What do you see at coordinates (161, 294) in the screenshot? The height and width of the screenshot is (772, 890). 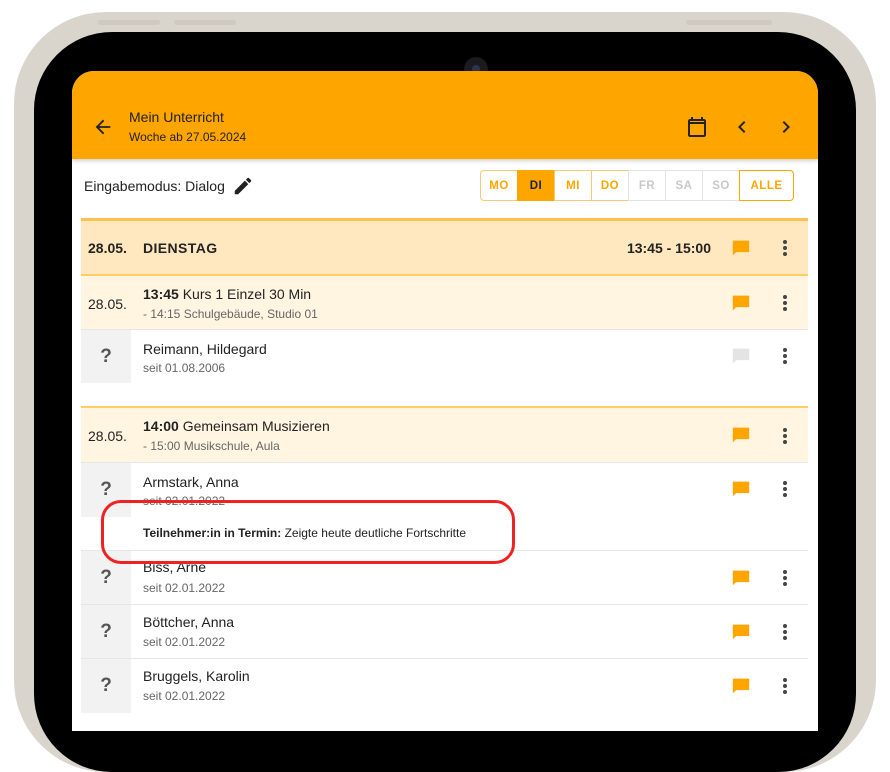 I see `course-time: 13:45` at bounding box center [161, 294].